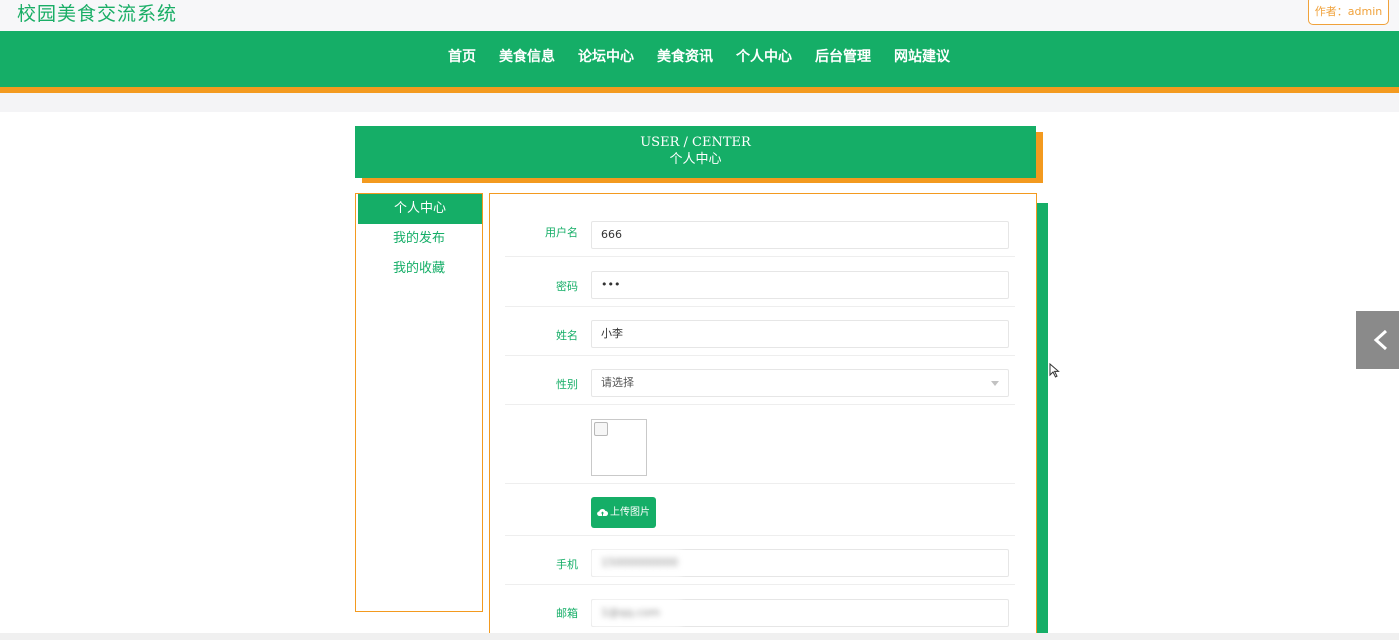 This screenshot has width=1399, height=640. I want to click on author-badge: 作者：admin, so click(1348, 12).